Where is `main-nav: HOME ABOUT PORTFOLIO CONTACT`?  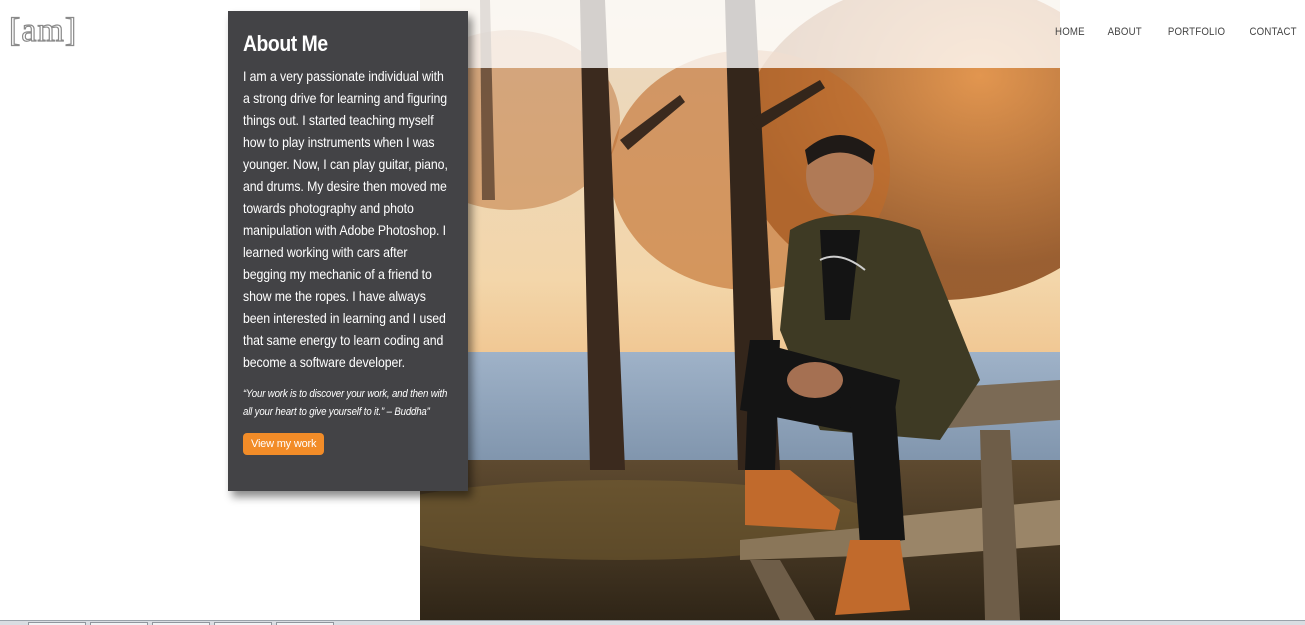
main-nav: HOME ABOUT PORTFOLIO CONTACT is located at coordinates (1165, 32).